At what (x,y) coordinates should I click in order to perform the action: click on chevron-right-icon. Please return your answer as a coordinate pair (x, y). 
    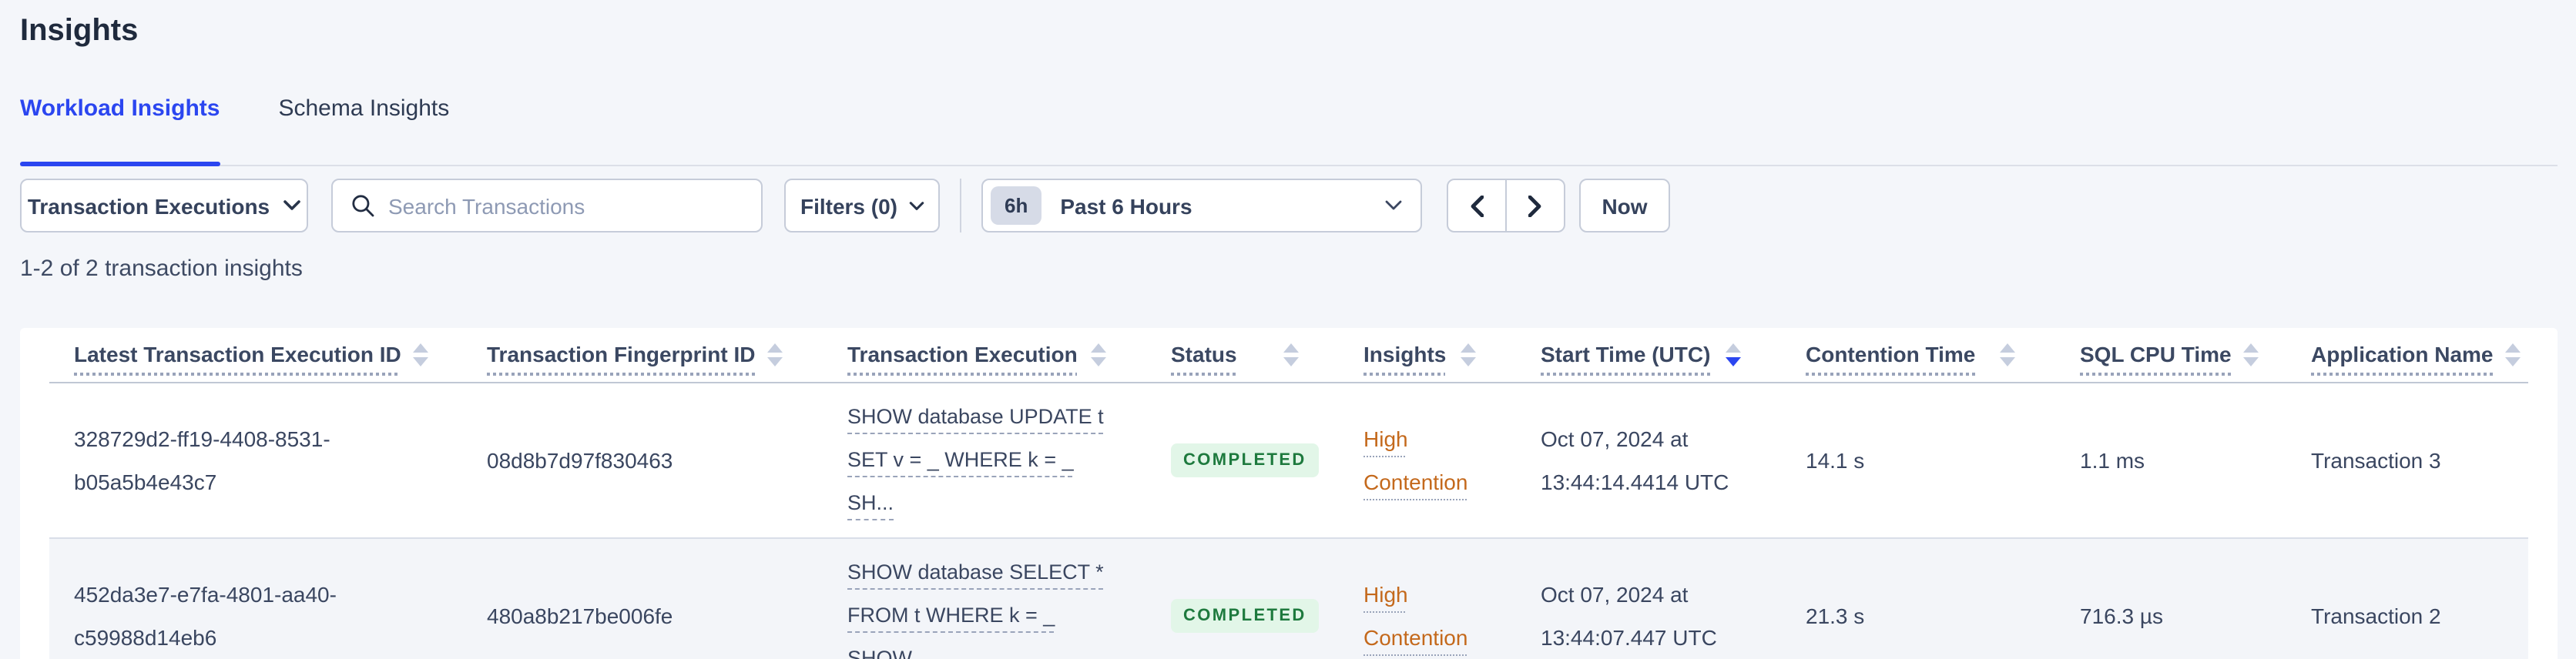
    Looking at the image, I should click on (1534, 205).